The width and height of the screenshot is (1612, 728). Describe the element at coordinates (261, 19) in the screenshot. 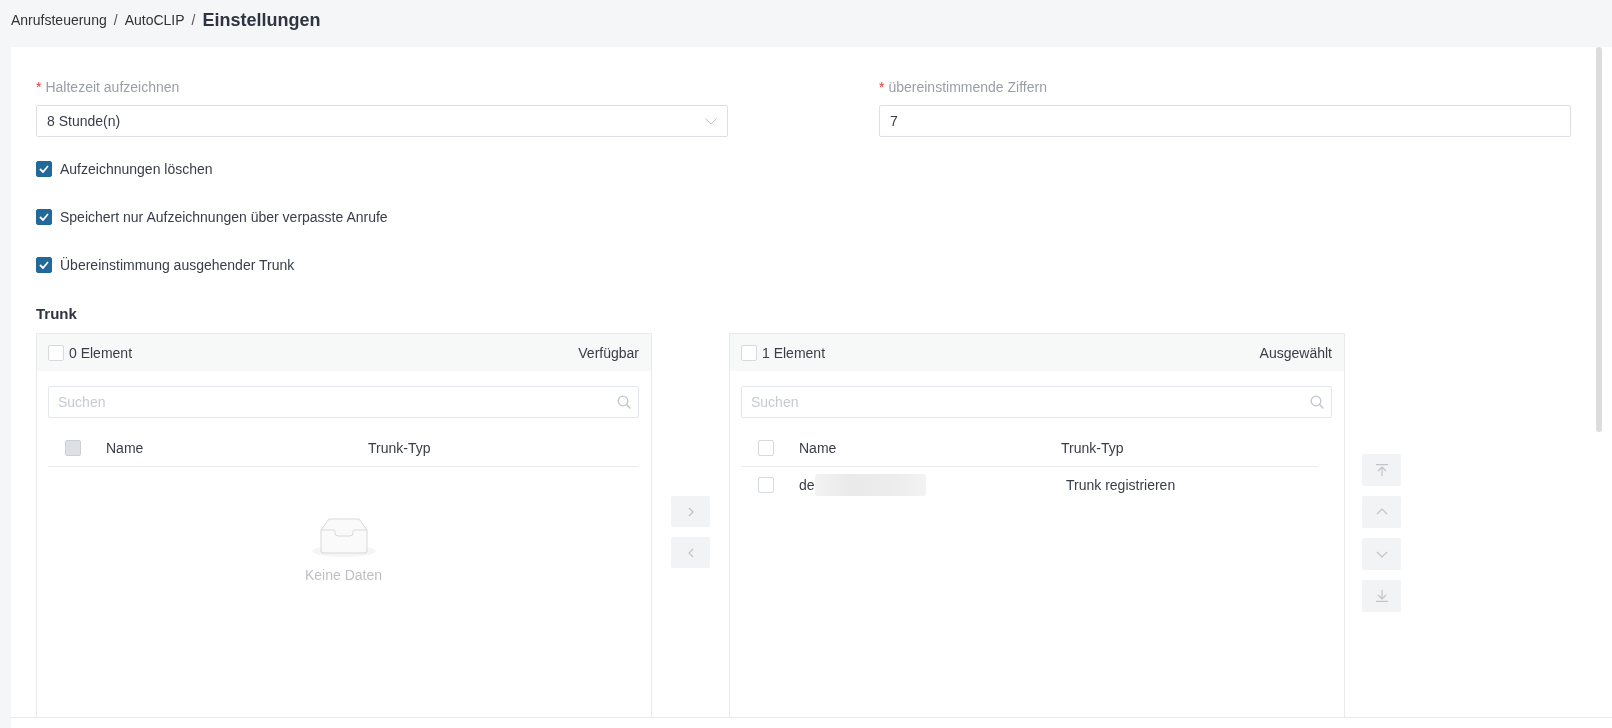

I see `page-title: Einstellungen` at that location.